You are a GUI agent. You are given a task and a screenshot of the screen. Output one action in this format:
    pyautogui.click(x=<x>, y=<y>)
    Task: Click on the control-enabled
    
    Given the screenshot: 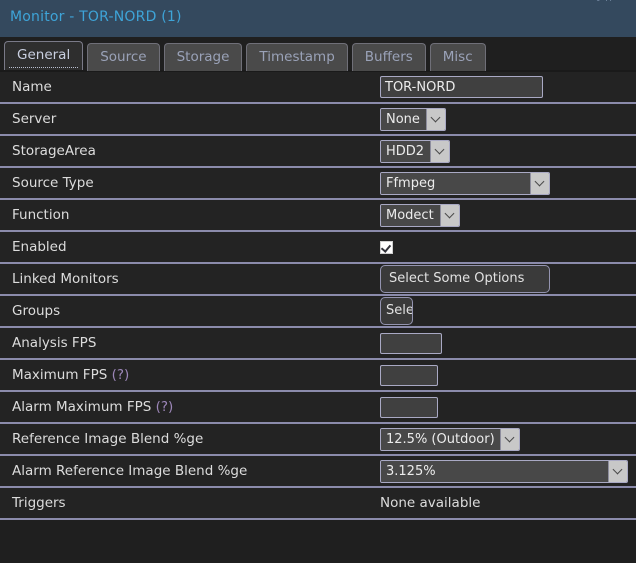 What is the action you would take?
    pyautogui.click(x=508, y=247)
    